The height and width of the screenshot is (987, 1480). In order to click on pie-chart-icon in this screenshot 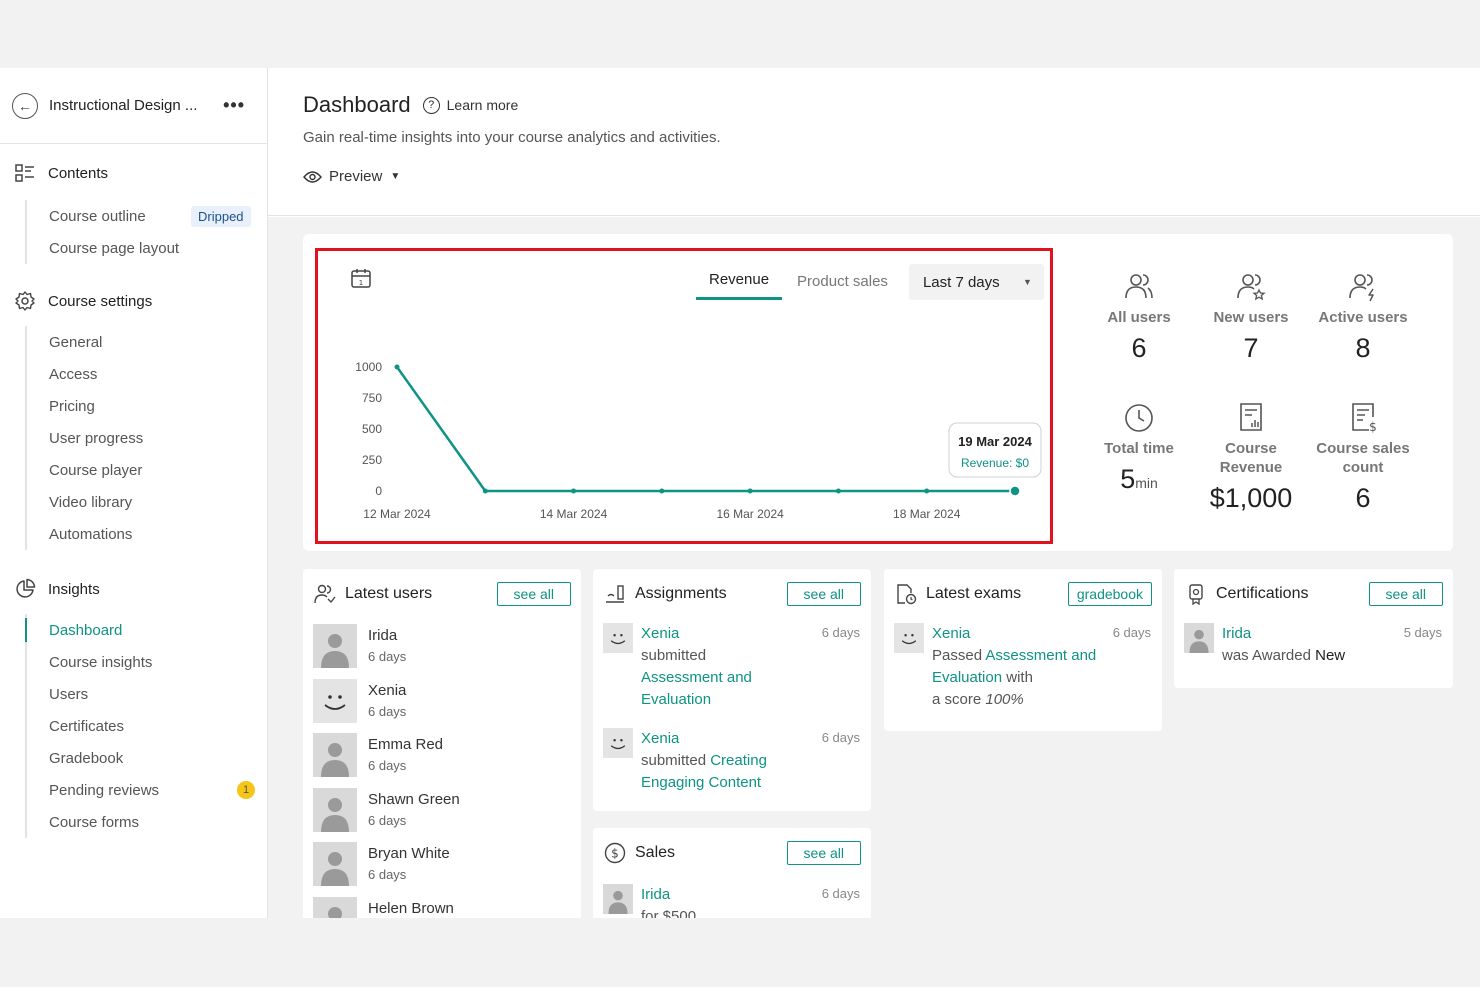, I will do `click(25, 589)`.